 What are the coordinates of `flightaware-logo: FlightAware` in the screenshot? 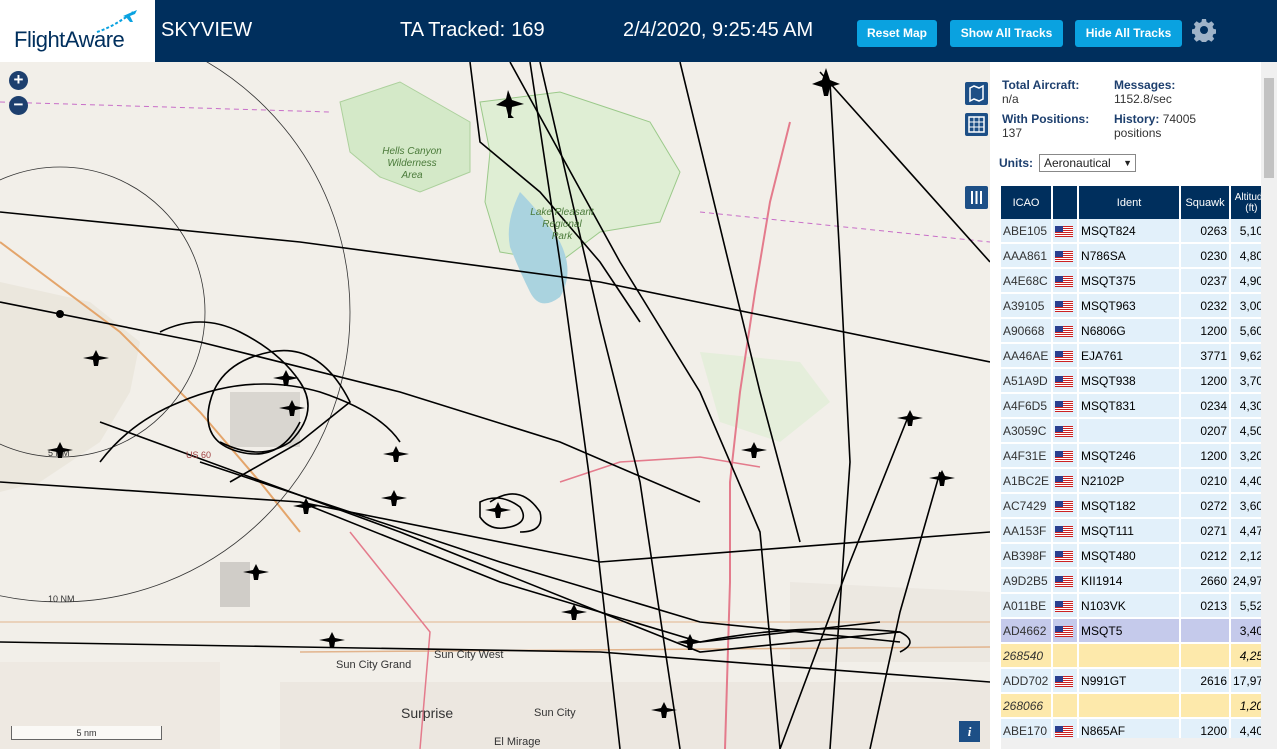 It's located at (77, 31).